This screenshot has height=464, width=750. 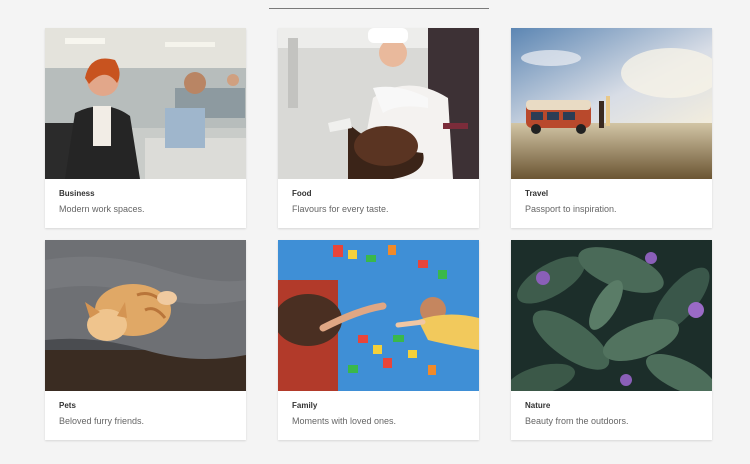 I want to click on family-playing-blocks-image, so click(x=378, y=315).